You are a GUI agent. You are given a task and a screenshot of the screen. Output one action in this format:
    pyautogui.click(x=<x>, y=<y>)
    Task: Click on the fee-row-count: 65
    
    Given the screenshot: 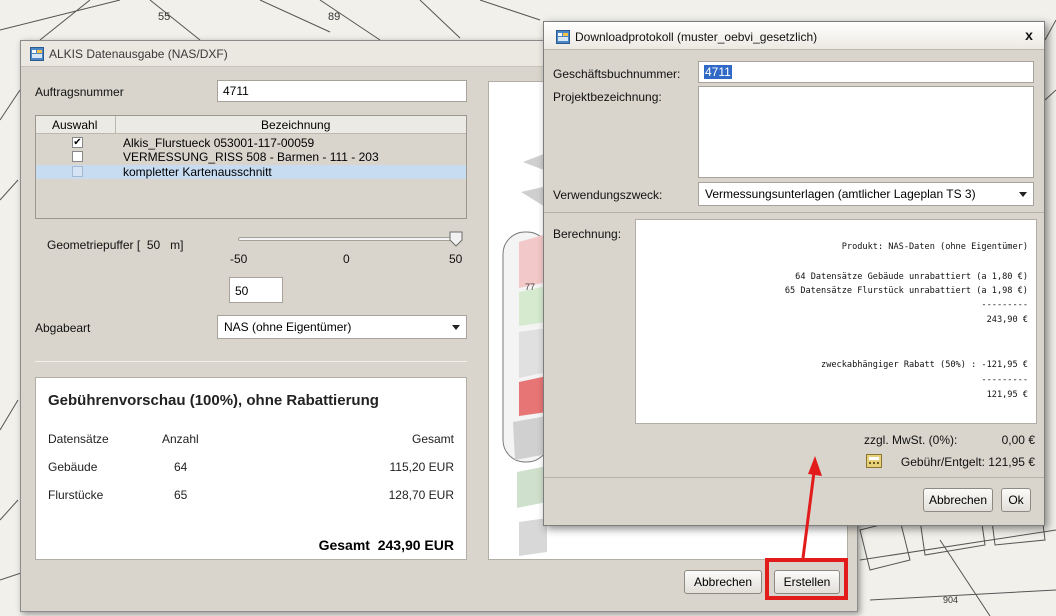 What is the action you would take?
    pyautogui.click(x=181, y=495)
    